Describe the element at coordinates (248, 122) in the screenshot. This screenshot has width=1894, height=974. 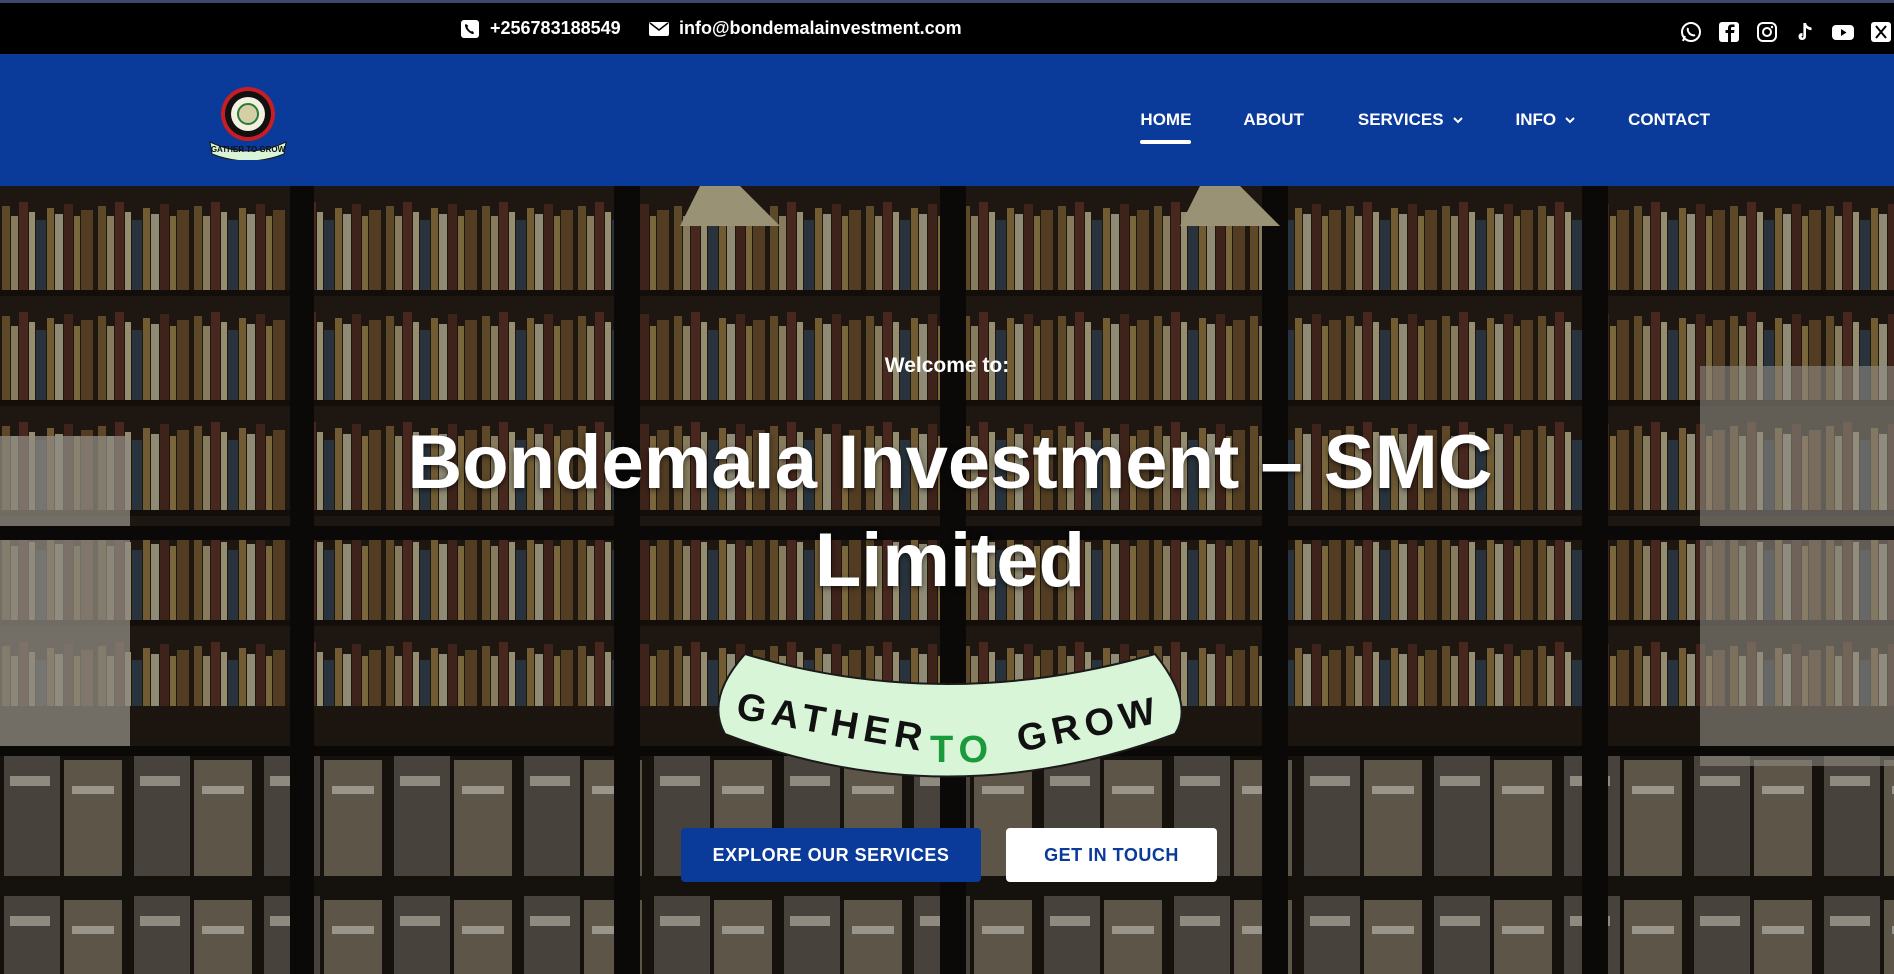
I see `site-logo: GATHER TO GROW` at that location.